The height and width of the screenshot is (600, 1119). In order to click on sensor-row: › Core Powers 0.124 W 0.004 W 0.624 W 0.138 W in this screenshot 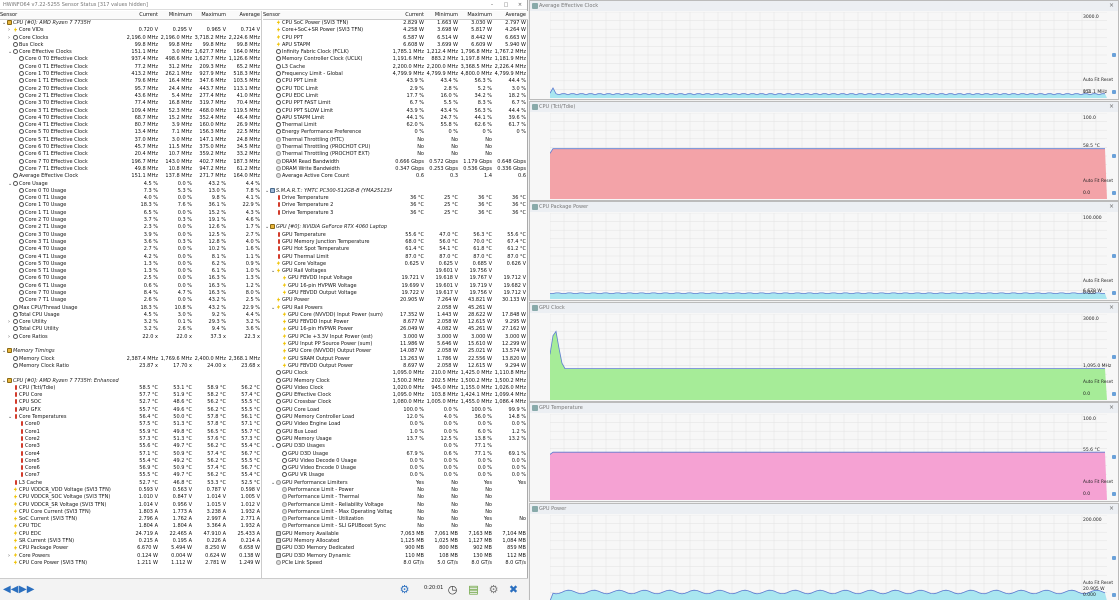, I will do `click(130, 556)`.